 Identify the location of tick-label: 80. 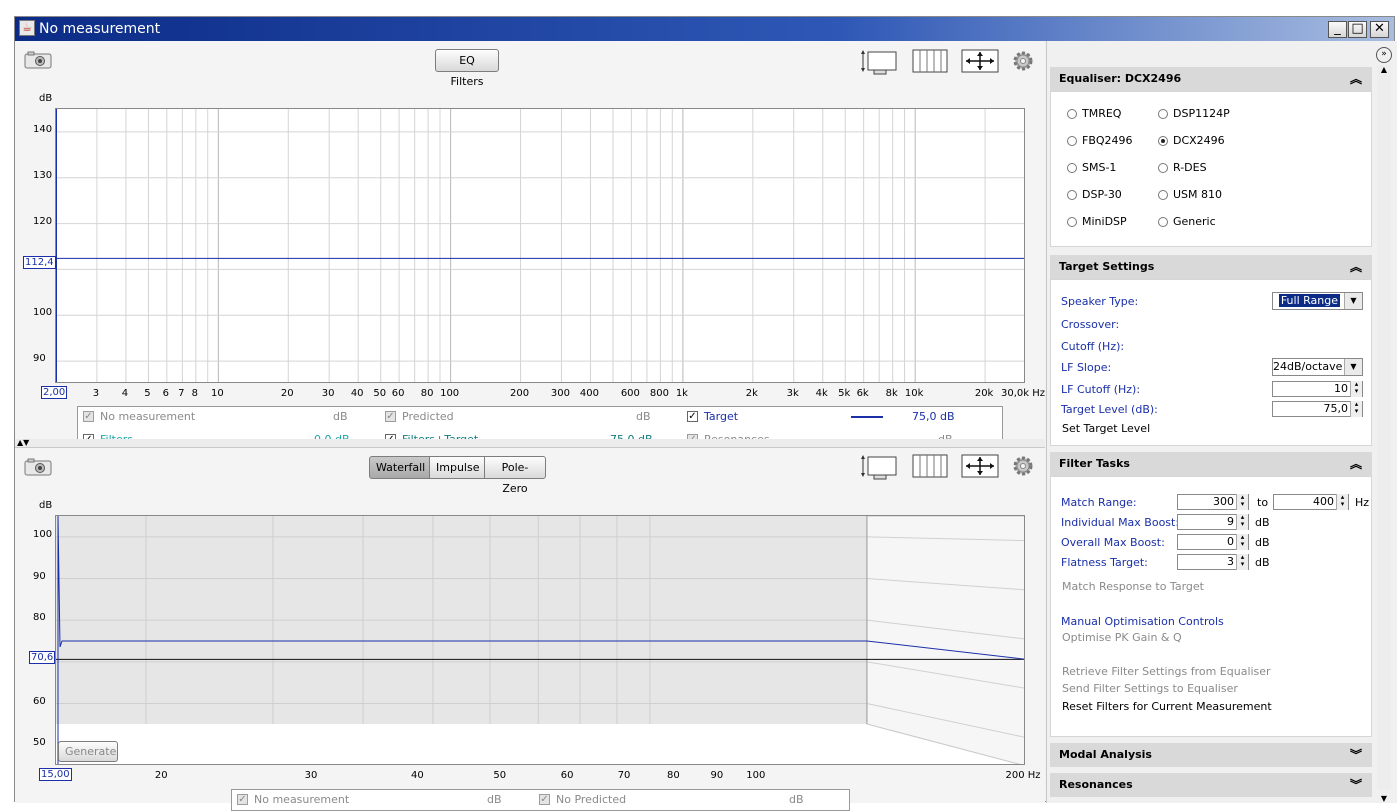
(673, 775).